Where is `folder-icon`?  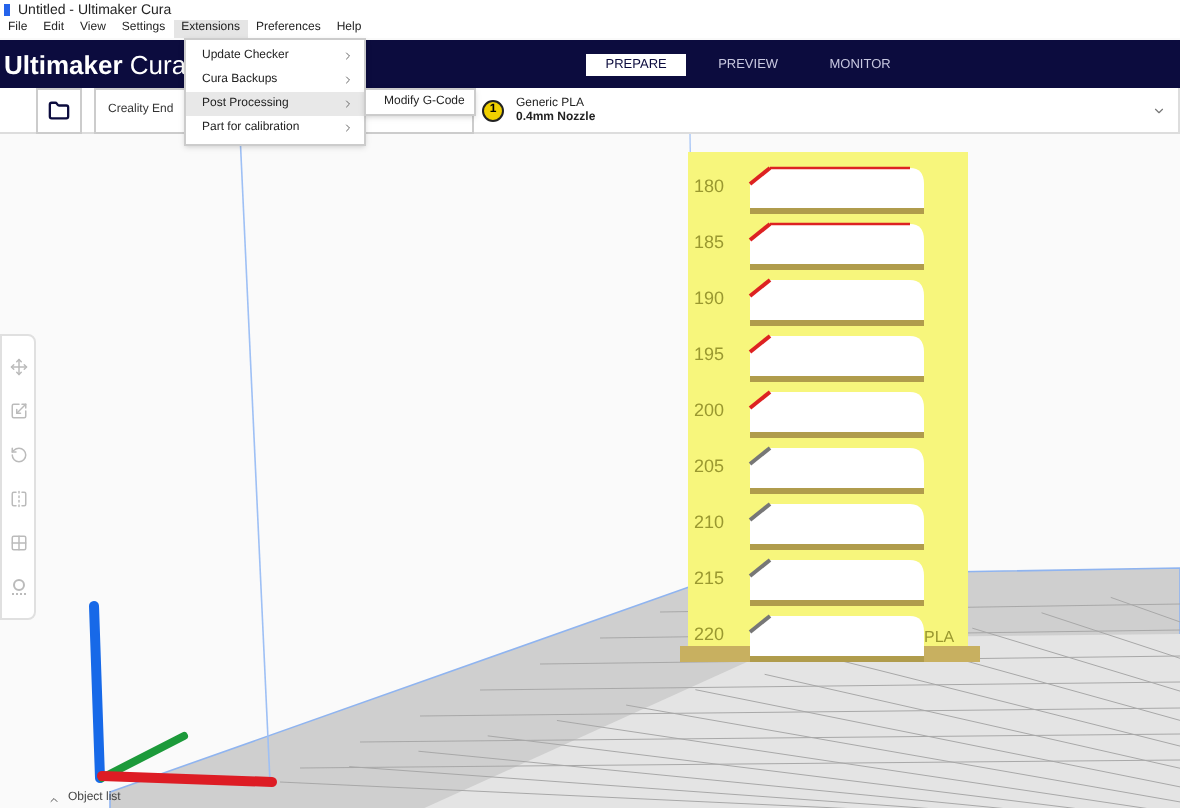 folder-icon is located at coordinates (59, 110).